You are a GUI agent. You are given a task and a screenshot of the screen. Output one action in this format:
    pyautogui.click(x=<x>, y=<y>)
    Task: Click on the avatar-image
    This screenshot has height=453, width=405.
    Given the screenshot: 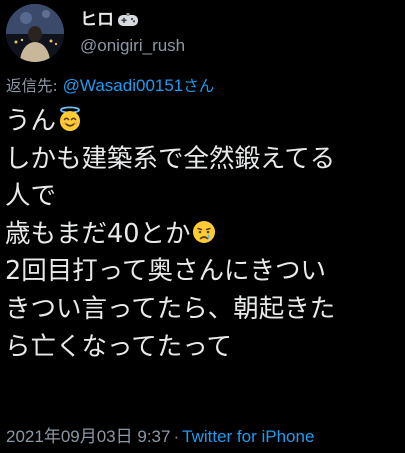 What is the action you would take?
    pyautogui.click(x=35, y=33)
    